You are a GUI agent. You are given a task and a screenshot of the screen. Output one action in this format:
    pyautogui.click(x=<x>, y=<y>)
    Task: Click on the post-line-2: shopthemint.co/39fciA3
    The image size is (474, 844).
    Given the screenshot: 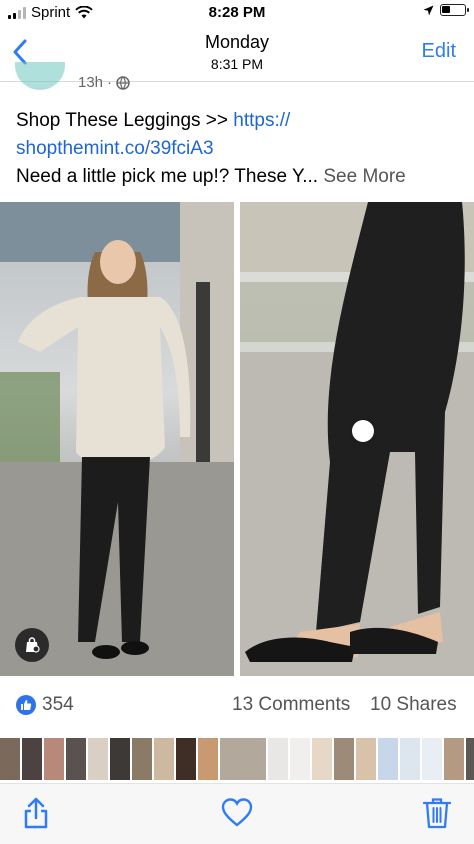 What is the action you would take?
    pyautogui.click(x=241, y=149)
    